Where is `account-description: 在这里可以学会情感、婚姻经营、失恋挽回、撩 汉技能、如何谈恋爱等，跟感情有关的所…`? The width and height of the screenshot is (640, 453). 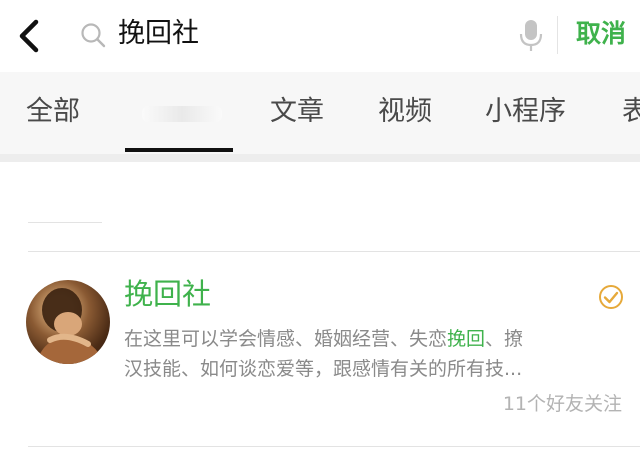
account-description: 在这里可以学会情感、婚姻经营、失恋挽回、撩 汉技能、如何谈恋爱等，跟感情有关的所… is located at coordinates (369, 354).